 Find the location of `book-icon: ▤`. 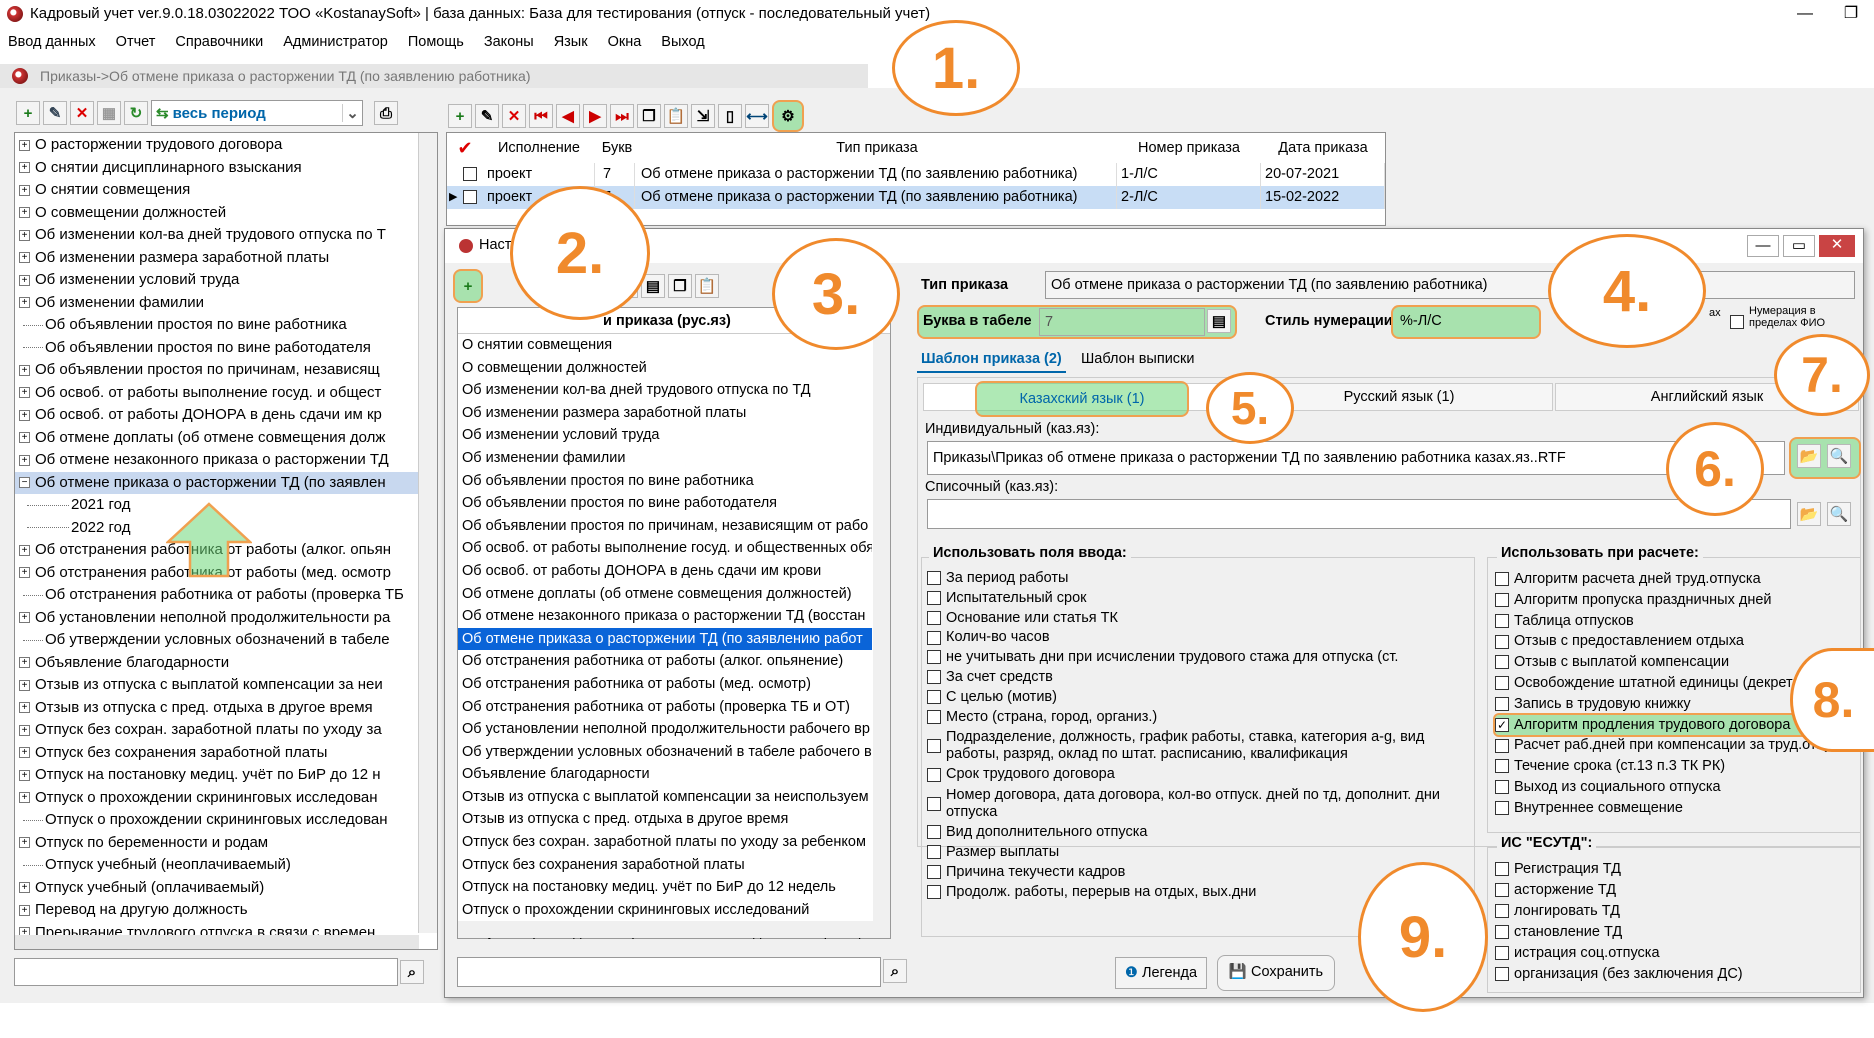

book-icon: ▤ is located at coordinates (1219, 321).